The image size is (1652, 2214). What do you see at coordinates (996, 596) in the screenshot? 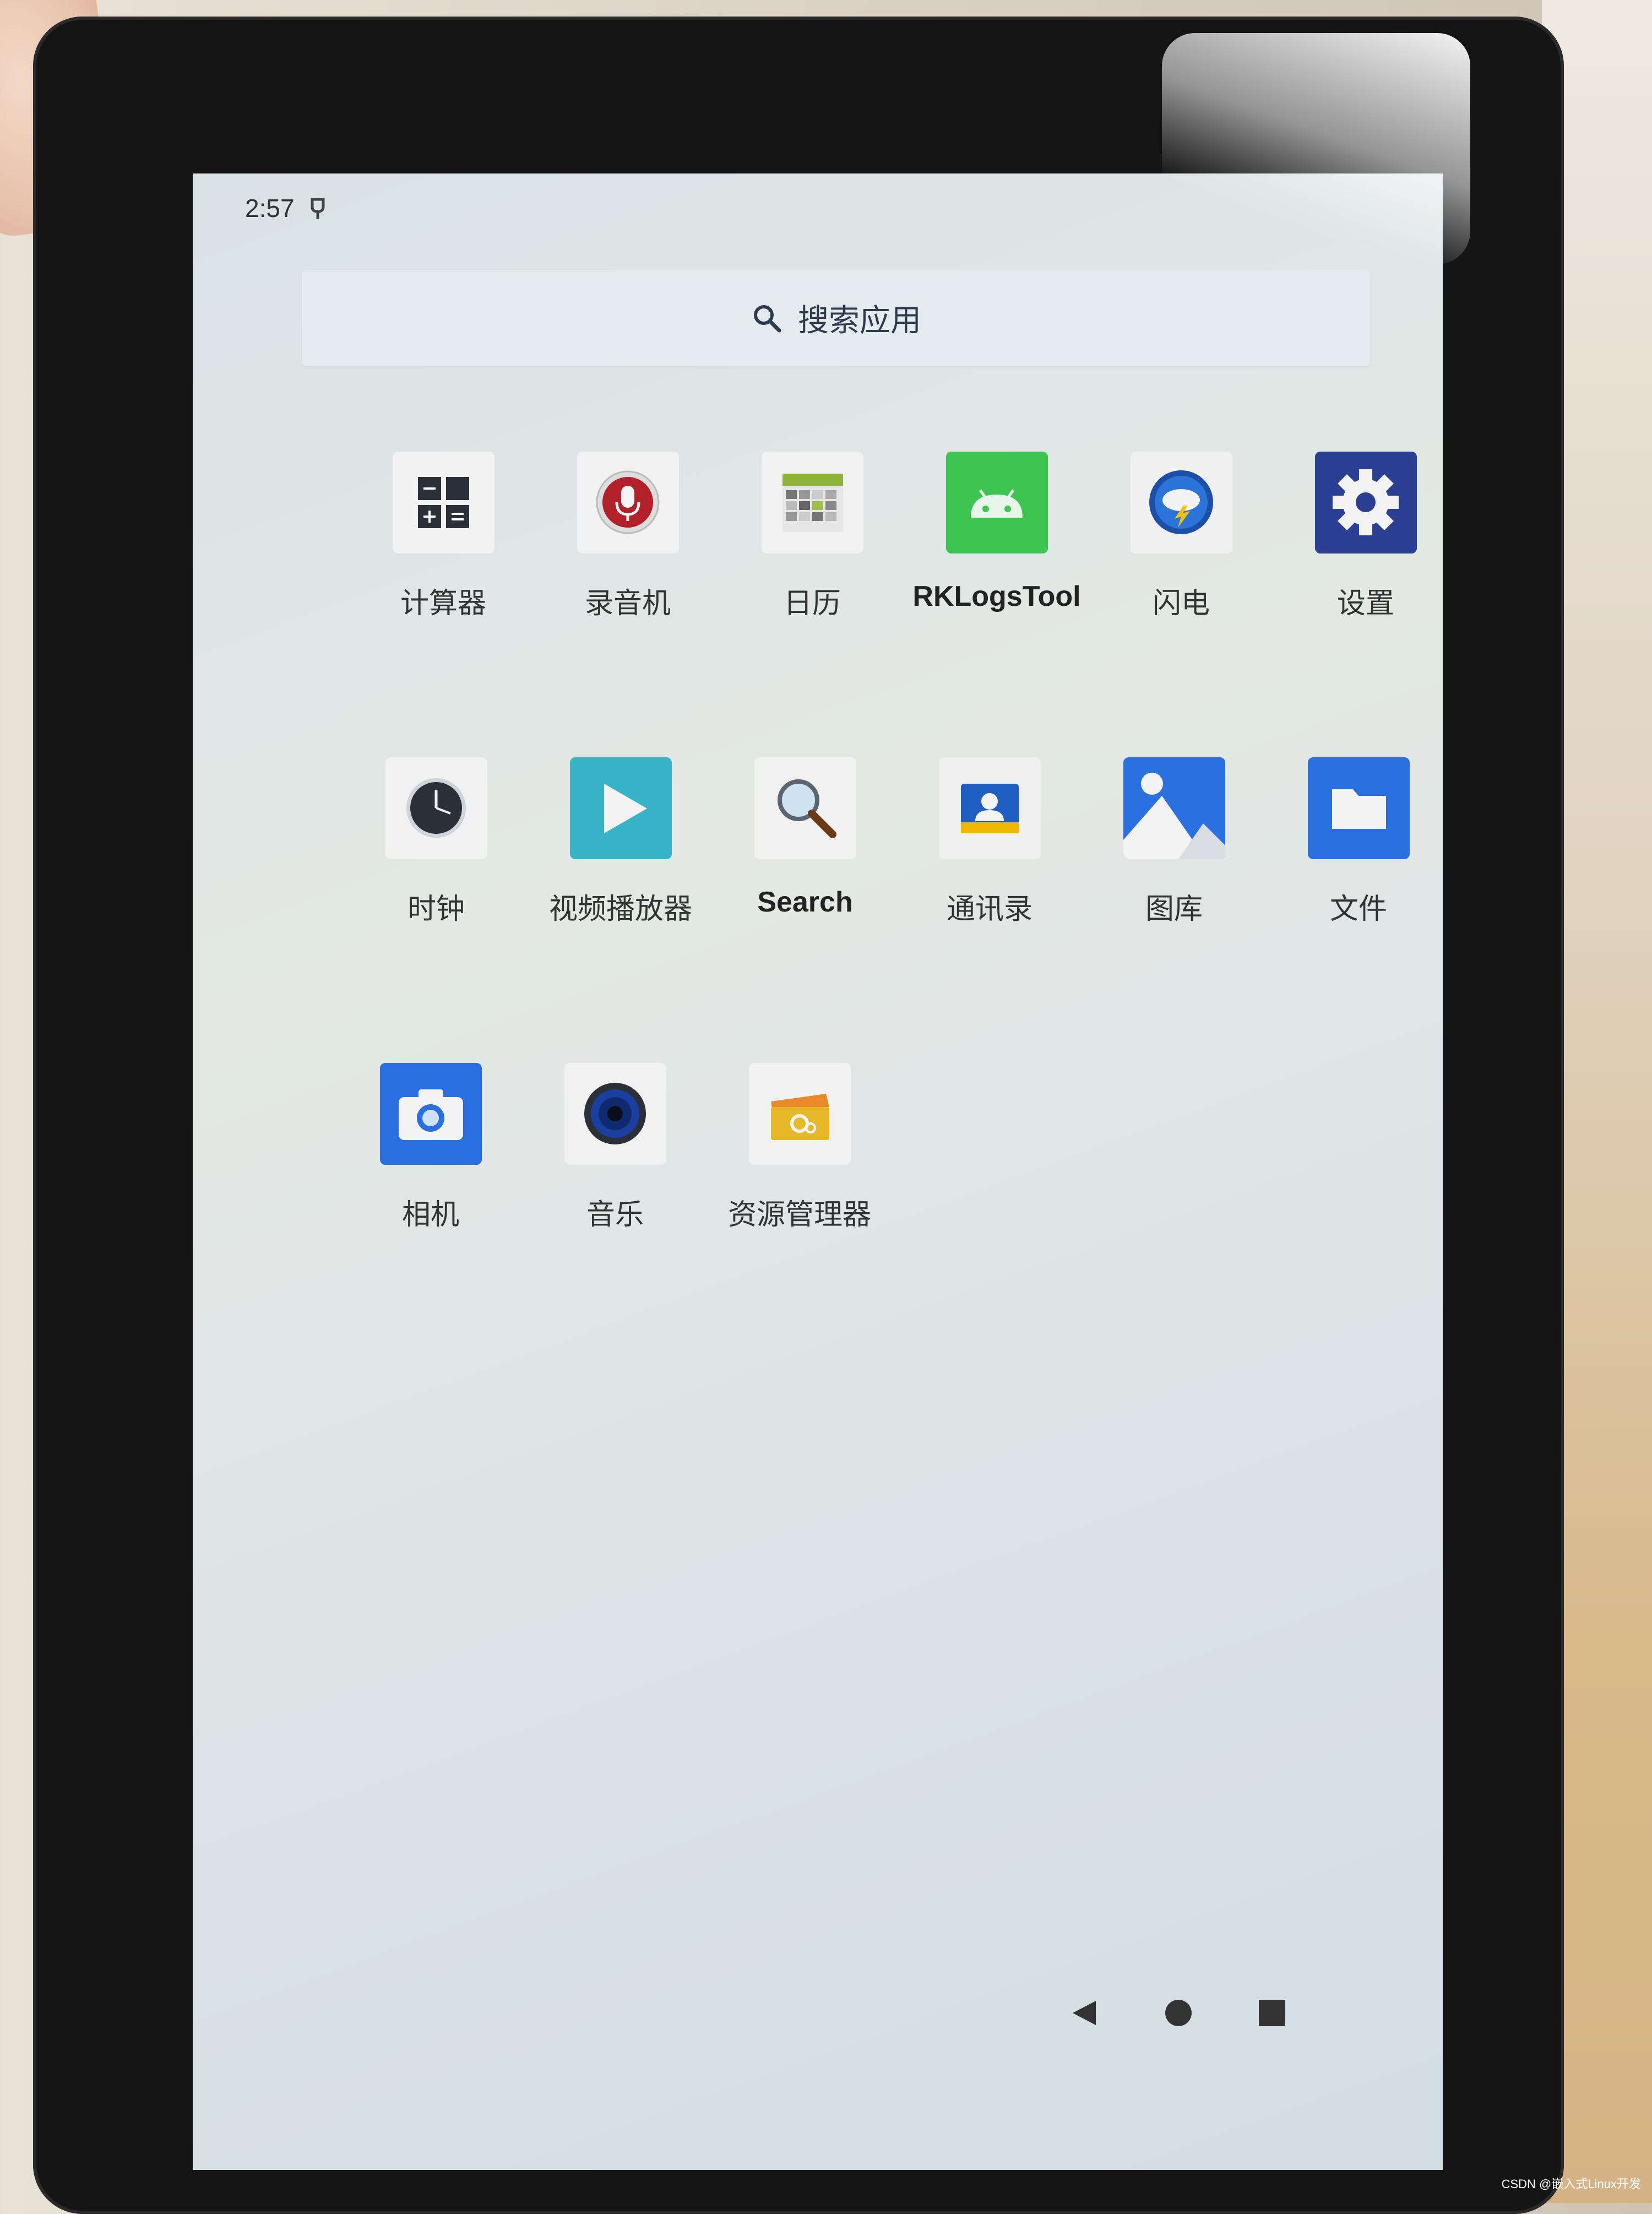
I see `app-label: RKLogsTool` at bounding box center [996, 596].